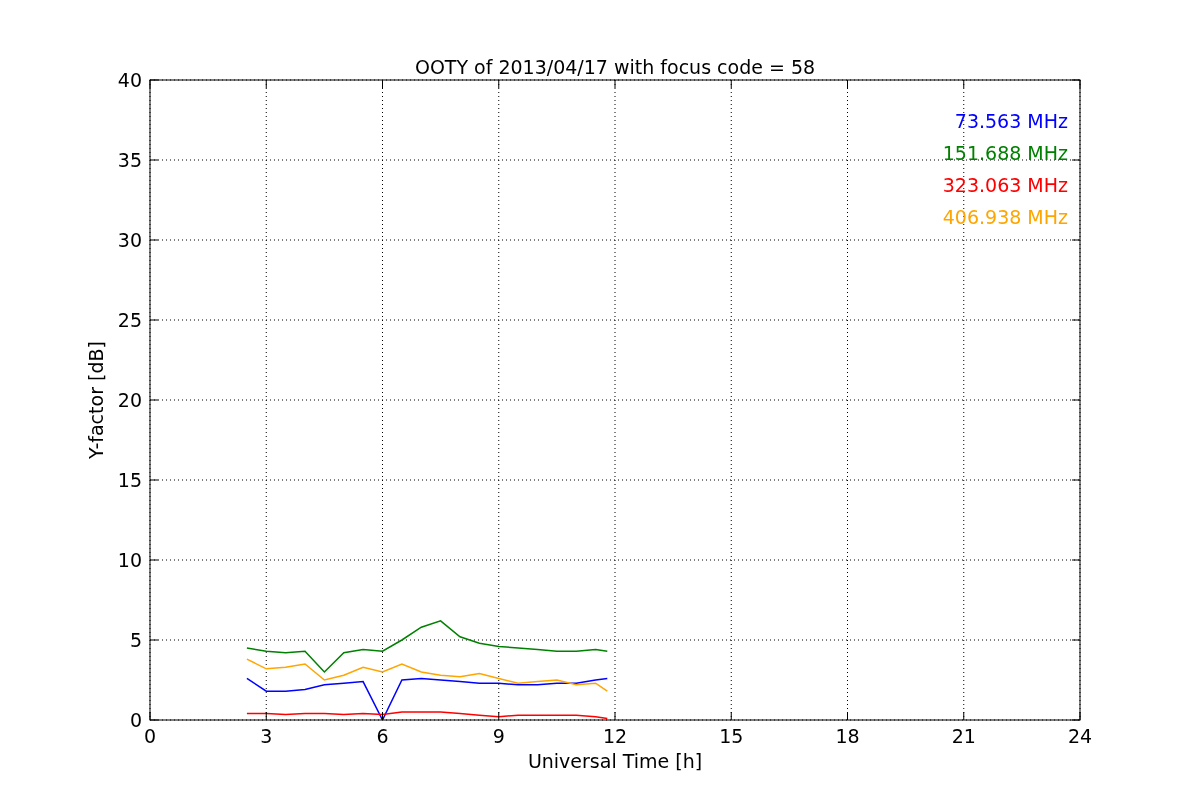 This screenshot has width=1200, height=800. I want to click on y-tick-label: 40, so click(129, 80).